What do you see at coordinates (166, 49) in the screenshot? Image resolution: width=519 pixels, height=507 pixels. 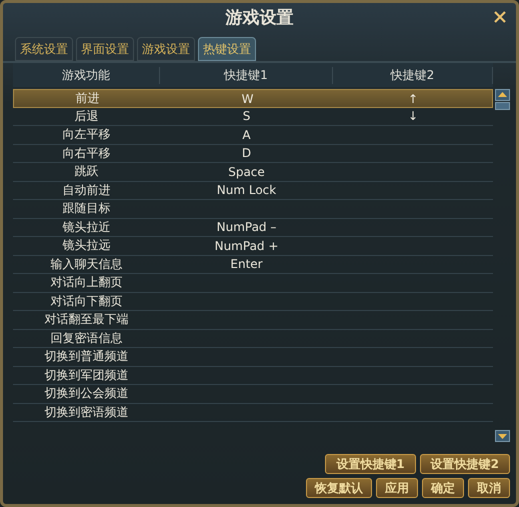 I see `tab: 游戏设置` at bounding box center [166, 49].